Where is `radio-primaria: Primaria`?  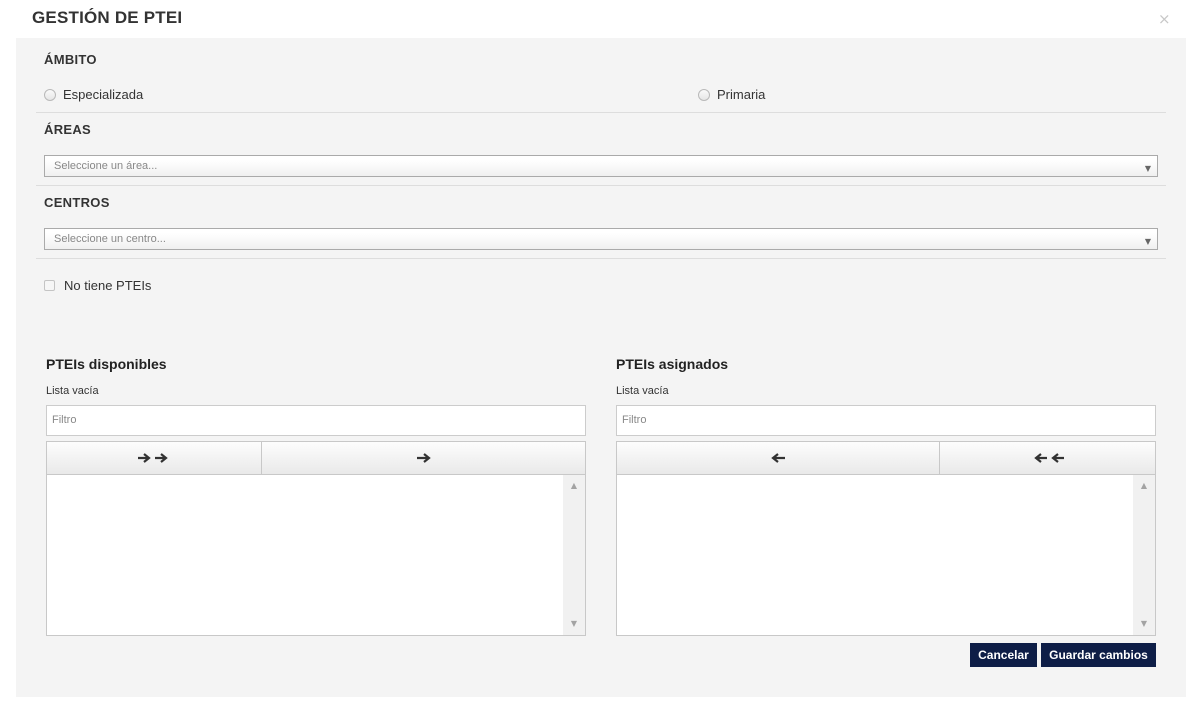 radio-primaria: Primaria is located at coordinates (731, 94).